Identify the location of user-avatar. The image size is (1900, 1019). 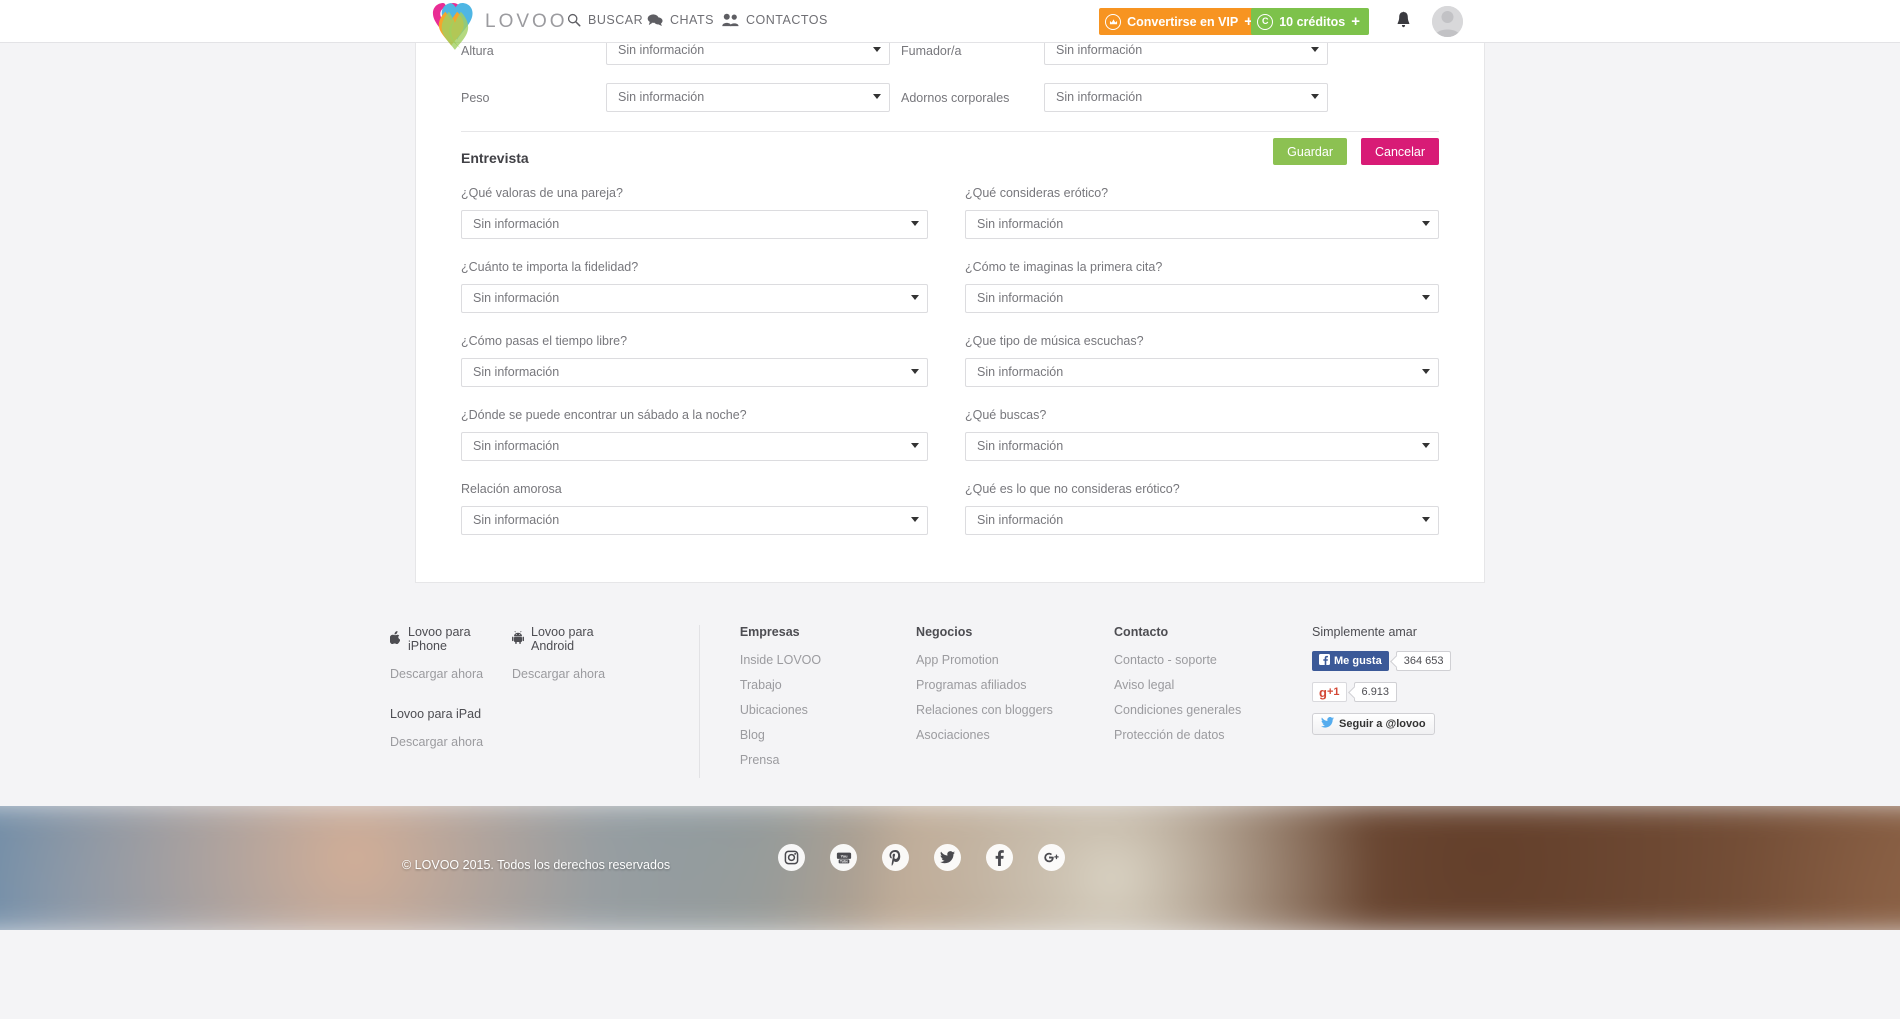
(1447, 21).